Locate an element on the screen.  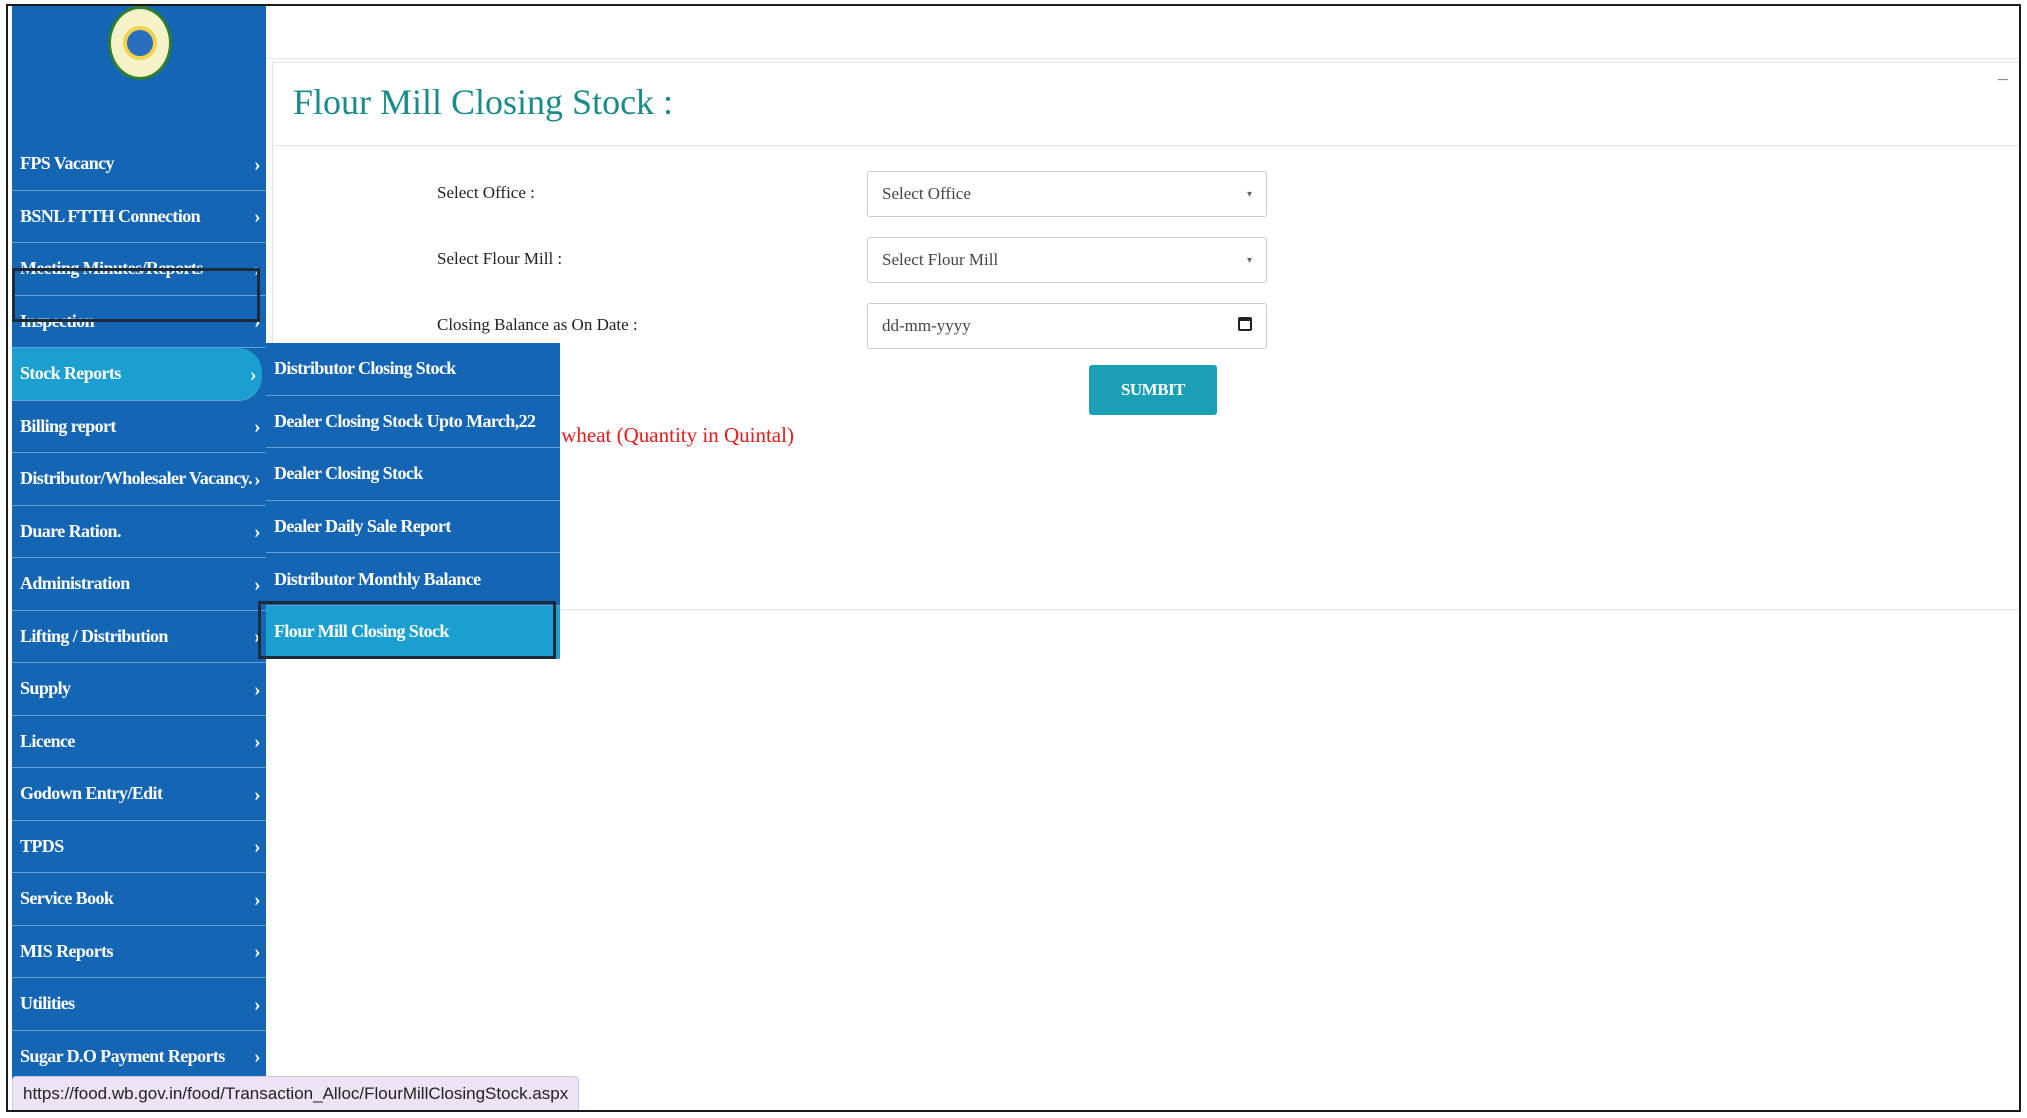
submenu-item-distributor-monthly-balance: Distributor Monthly Balance is located at coordinates (413, 579).